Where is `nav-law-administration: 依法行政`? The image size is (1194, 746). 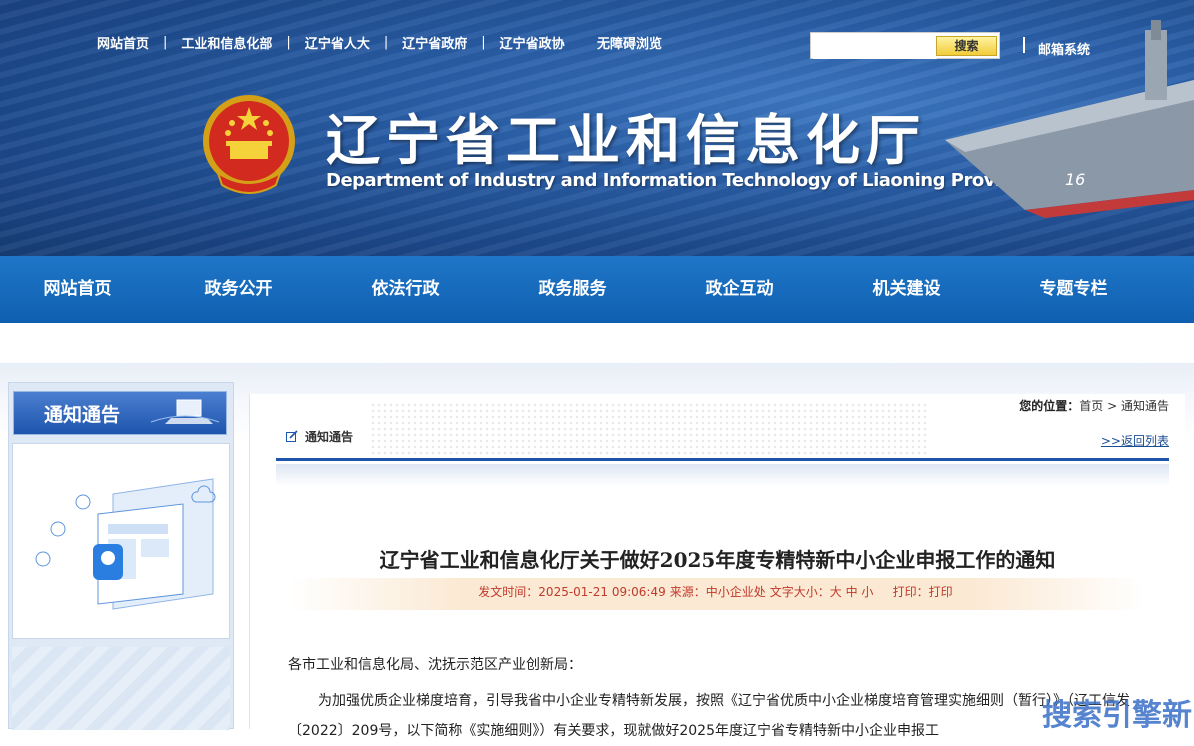 nav-law-administration: 依法行政 is located at coordinates (405, 289).